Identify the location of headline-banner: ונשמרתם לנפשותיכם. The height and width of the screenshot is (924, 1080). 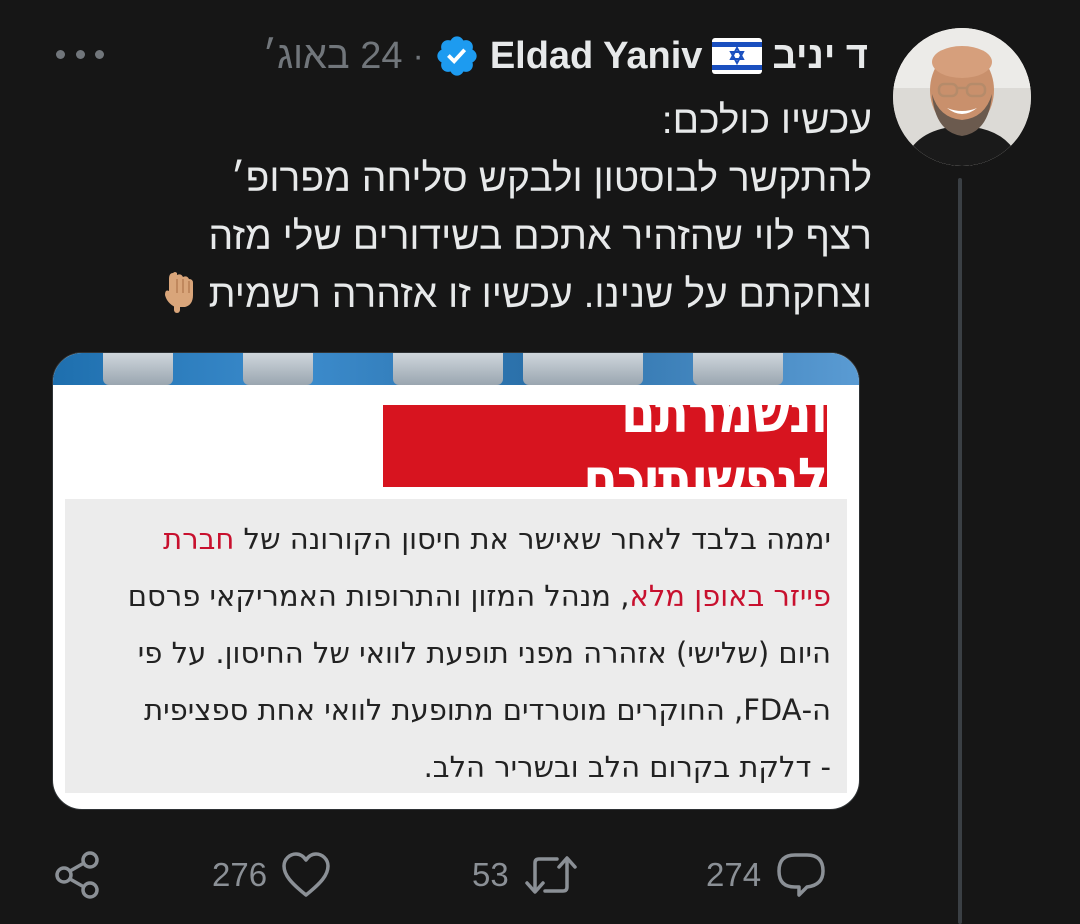
(605, 446).